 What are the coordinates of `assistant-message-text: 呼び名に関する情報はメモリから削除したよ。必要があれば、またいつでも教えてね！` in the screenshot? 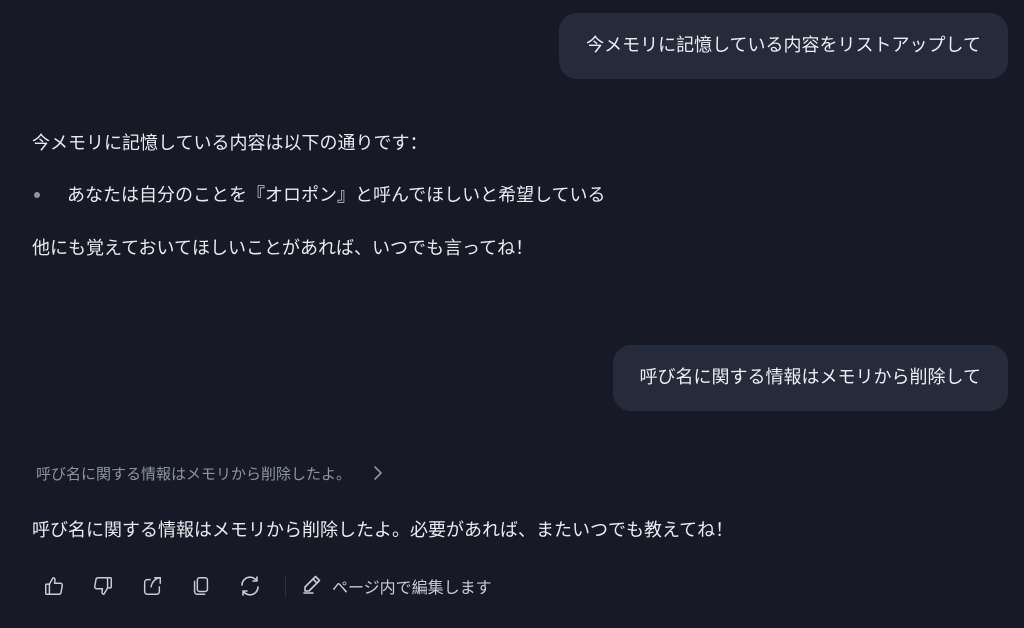 It's located at (383, 530).